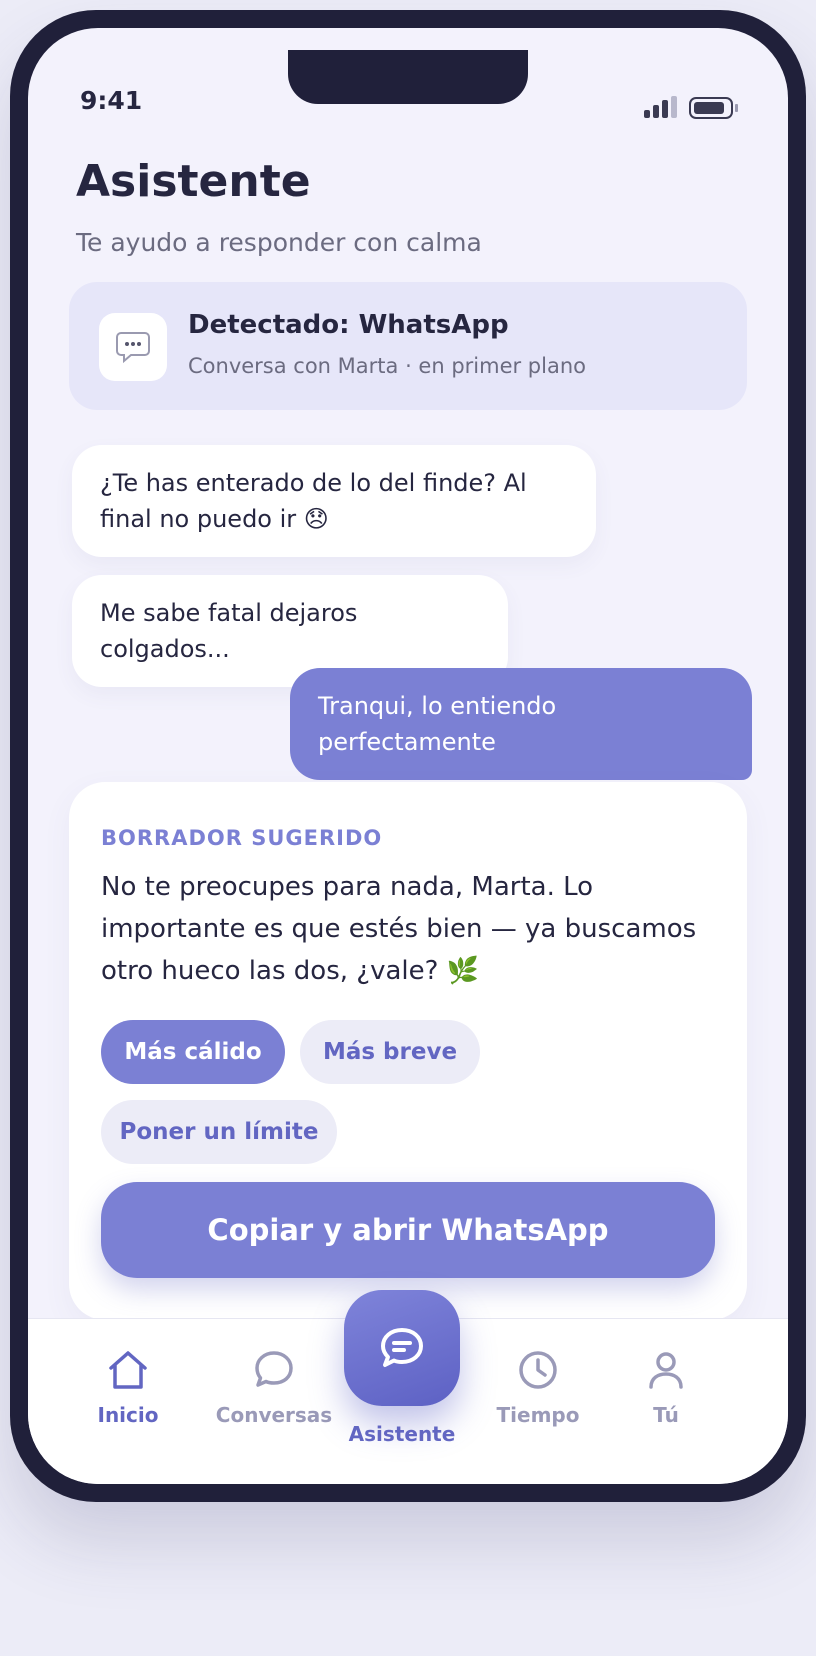 The height and width of the screenshot is (1656, 816). I want to click on tab-conversas: Conversas, so click(274, 1387).